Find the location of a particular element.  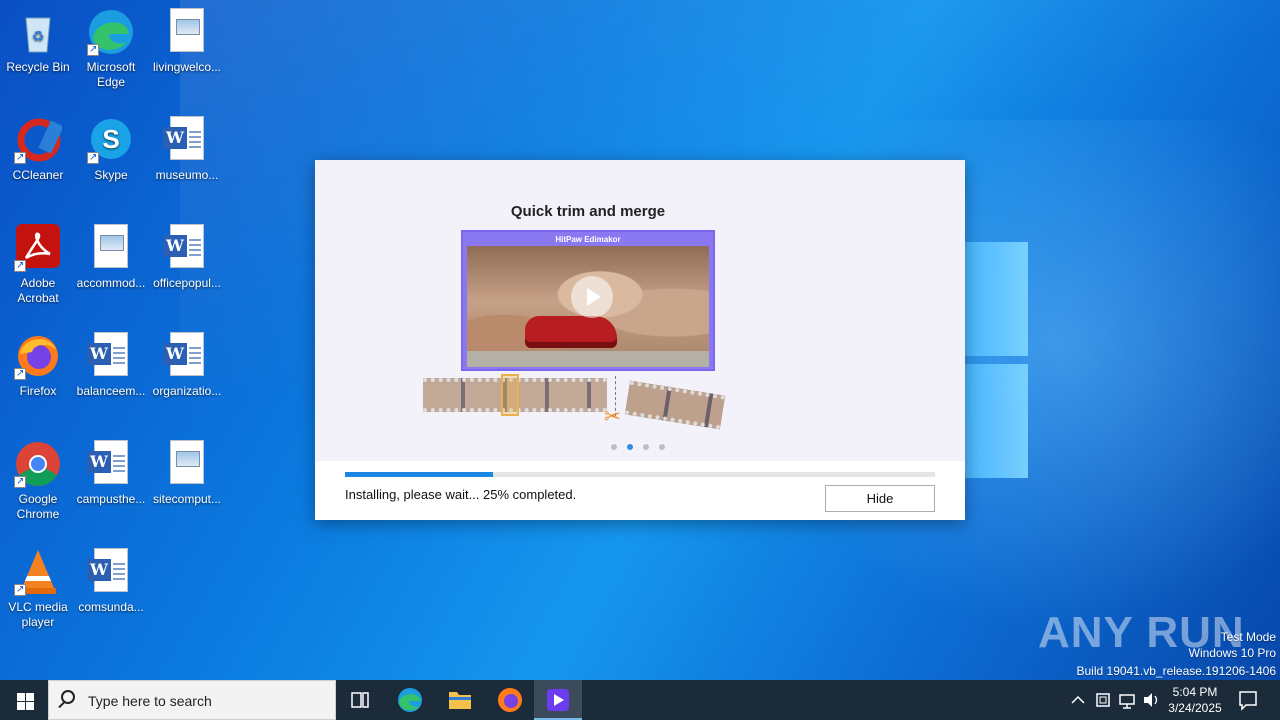

desktop-icon-skype: S Skype is located at coordinates (111, 149).